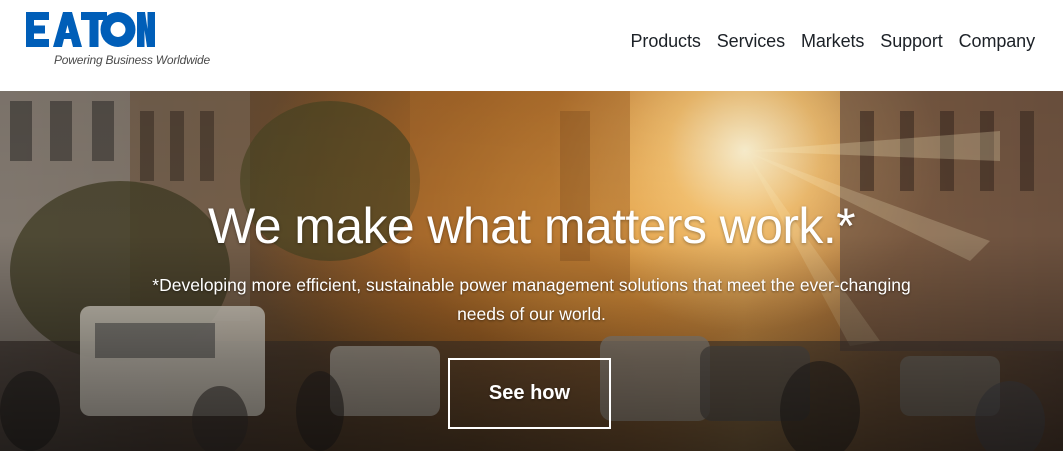 This screenshot has width=1063, height=451. What do you see at coordinates (132, 60) in the screenshot?
I see `brand-tagline: Powering Business Worldwide` at bounding box center [132, 60].